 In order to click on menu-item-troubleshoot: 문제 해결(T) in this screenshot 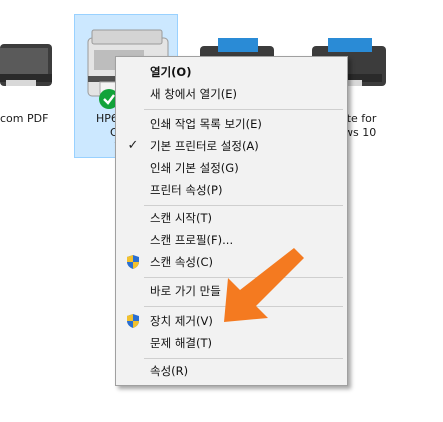, I will do `click(231, 343)`.